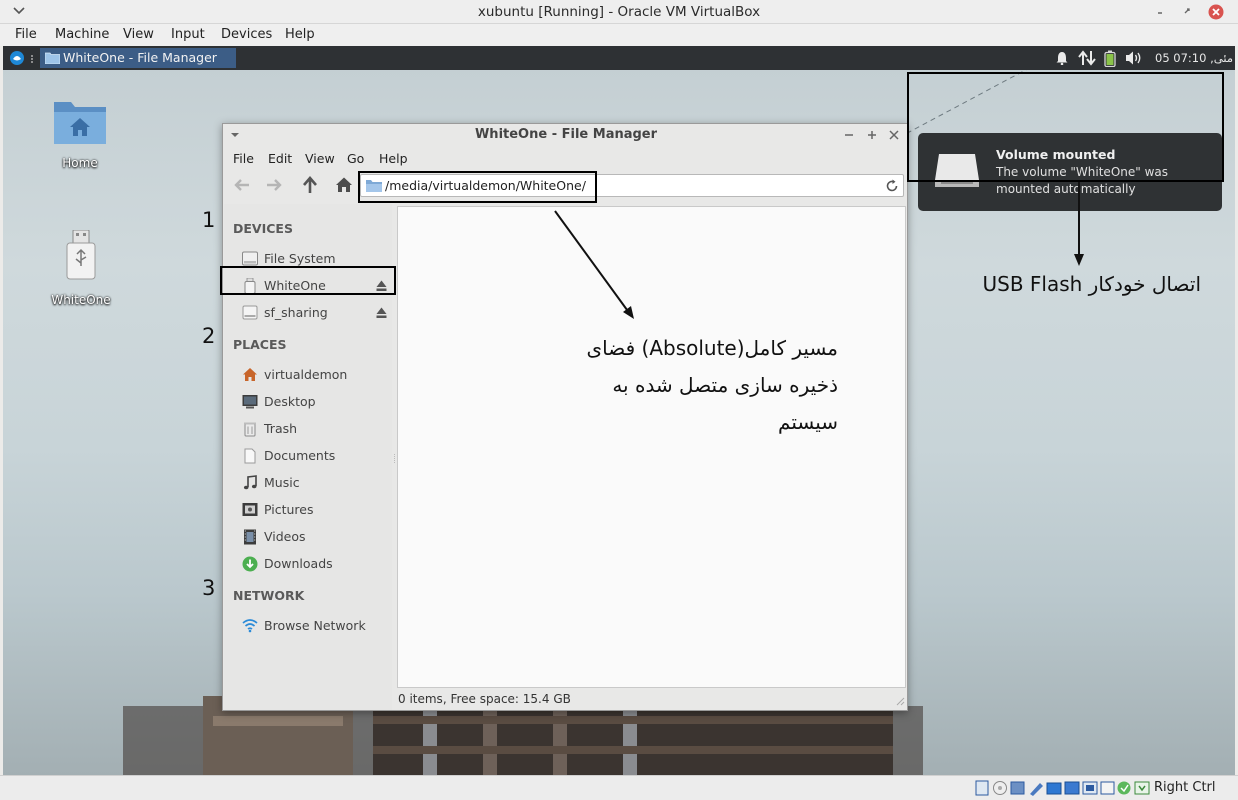 The image size is (1238, 800). I want to click on status-bar: 0 items, Free space: 15.4 GB, so click(484, 699).